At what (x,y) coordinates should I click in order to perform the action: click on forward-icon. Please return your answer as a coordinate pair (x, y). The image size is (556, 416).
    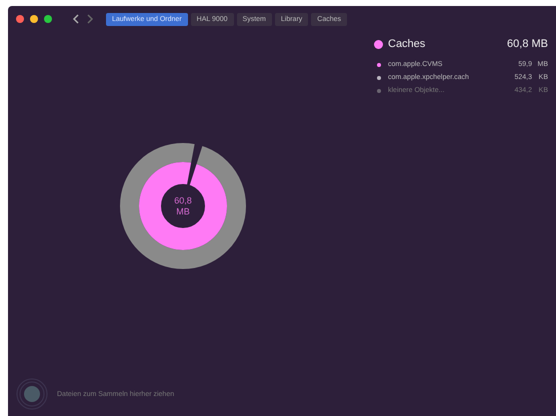
    Looking at the image, I should click on (90, 19).